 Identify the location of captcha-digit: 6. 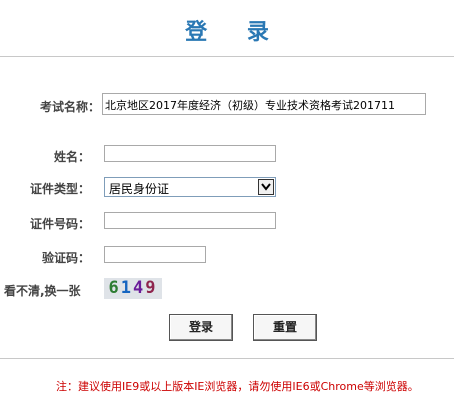
(114, 288).